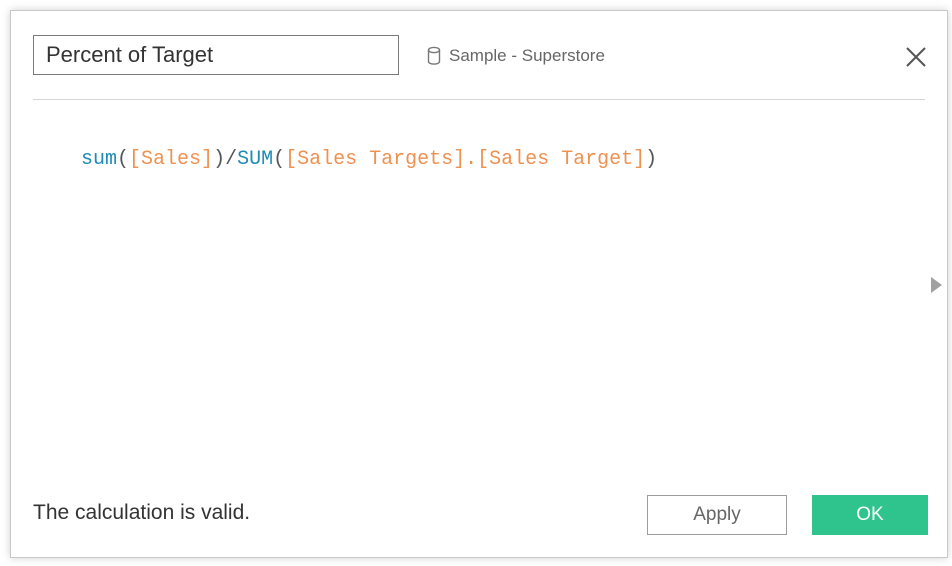 The image size is (952, 566). Describe the element at coordinates (717, 515) in the screenshot. I see `apply-button: Apply` at that location.